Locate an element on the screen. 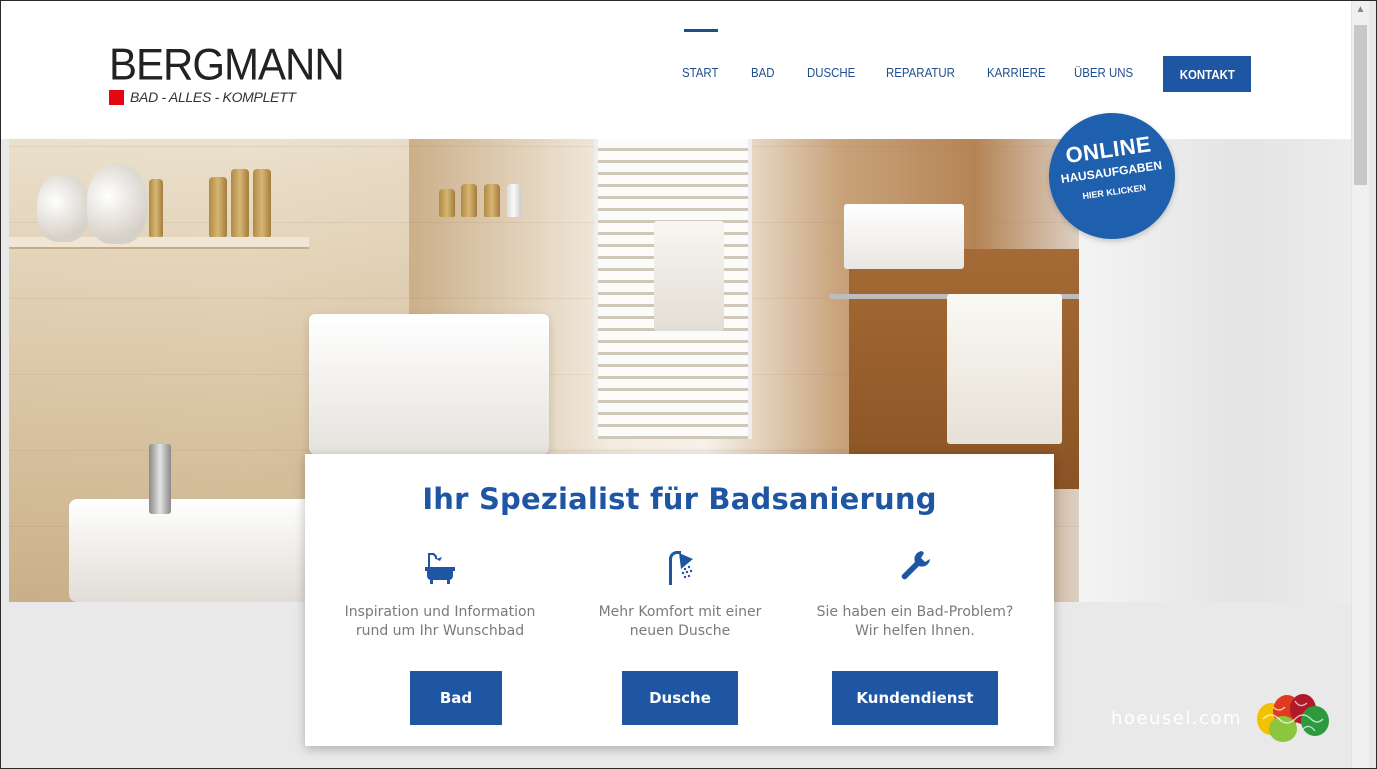 Image resolution: width=1377 pixels, height=769 pixels. nav-item-ueber-uns: ÜBER UNS is located at coordinates (1103, 72).